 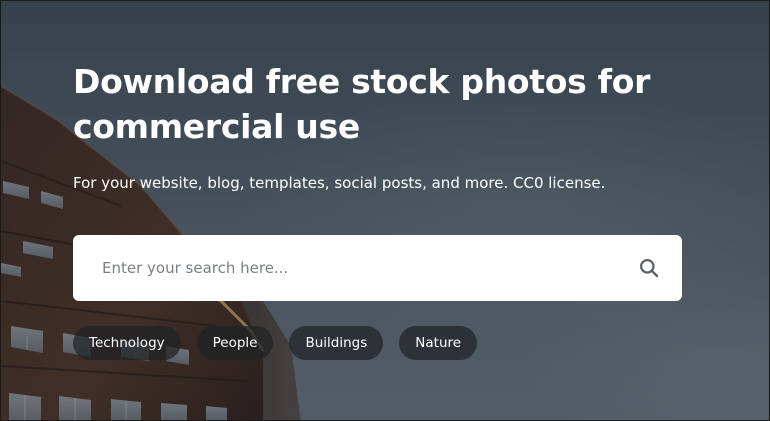 I want to click on search-button, so click(x=649, y=268).